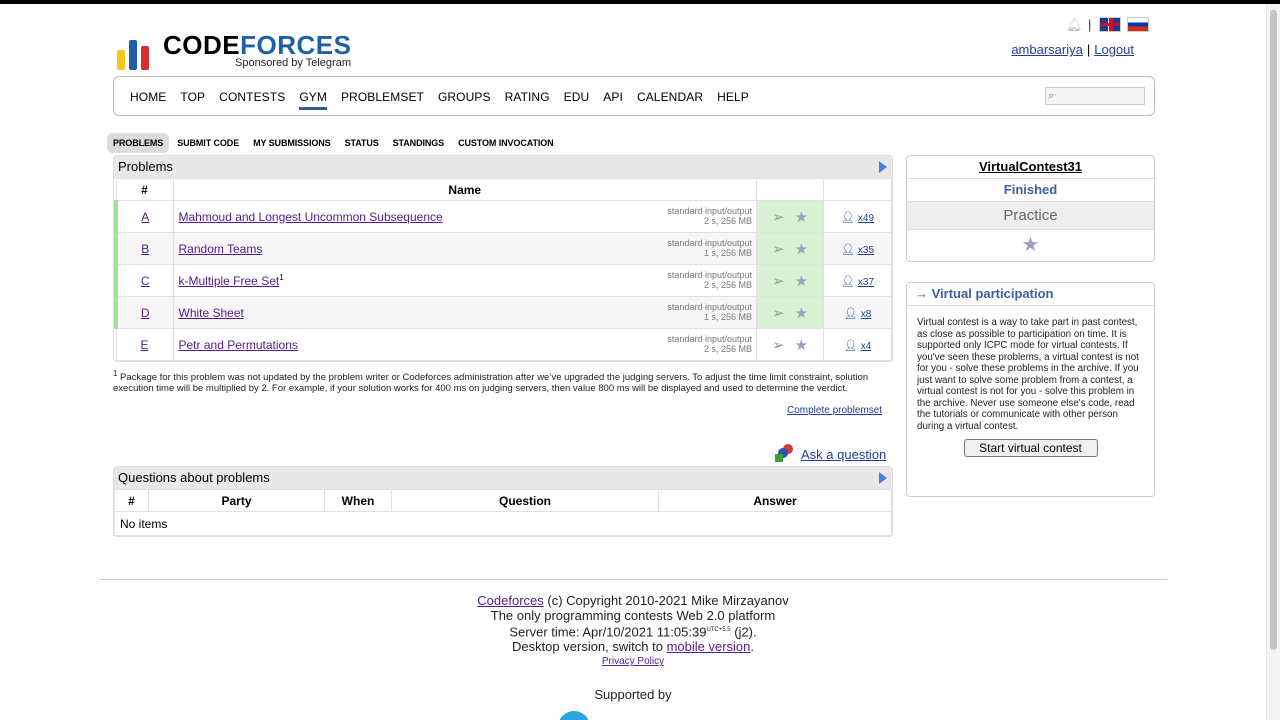 The height and width of the screenshot is (720, 1280). Describe the element at coordinates (1030, 245) in the screenshot. I see `favorite-star-icon: ★` at that location.